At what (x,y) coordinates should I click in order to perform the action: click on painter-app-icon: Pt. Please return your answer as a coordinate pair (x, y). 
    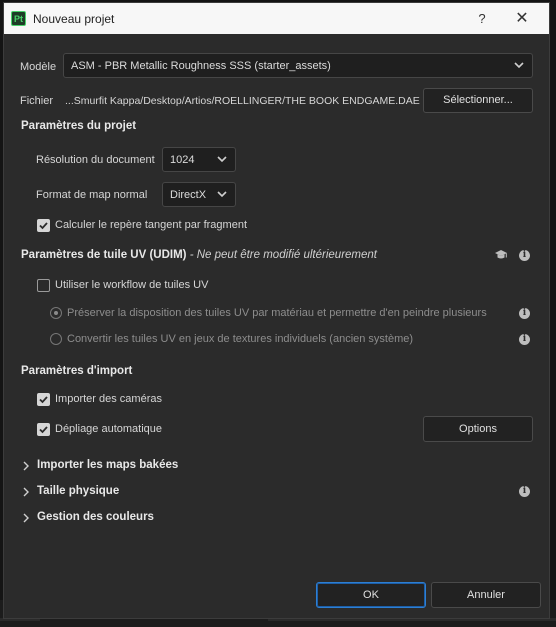
    Looking at the image, I should click on (18, 18).